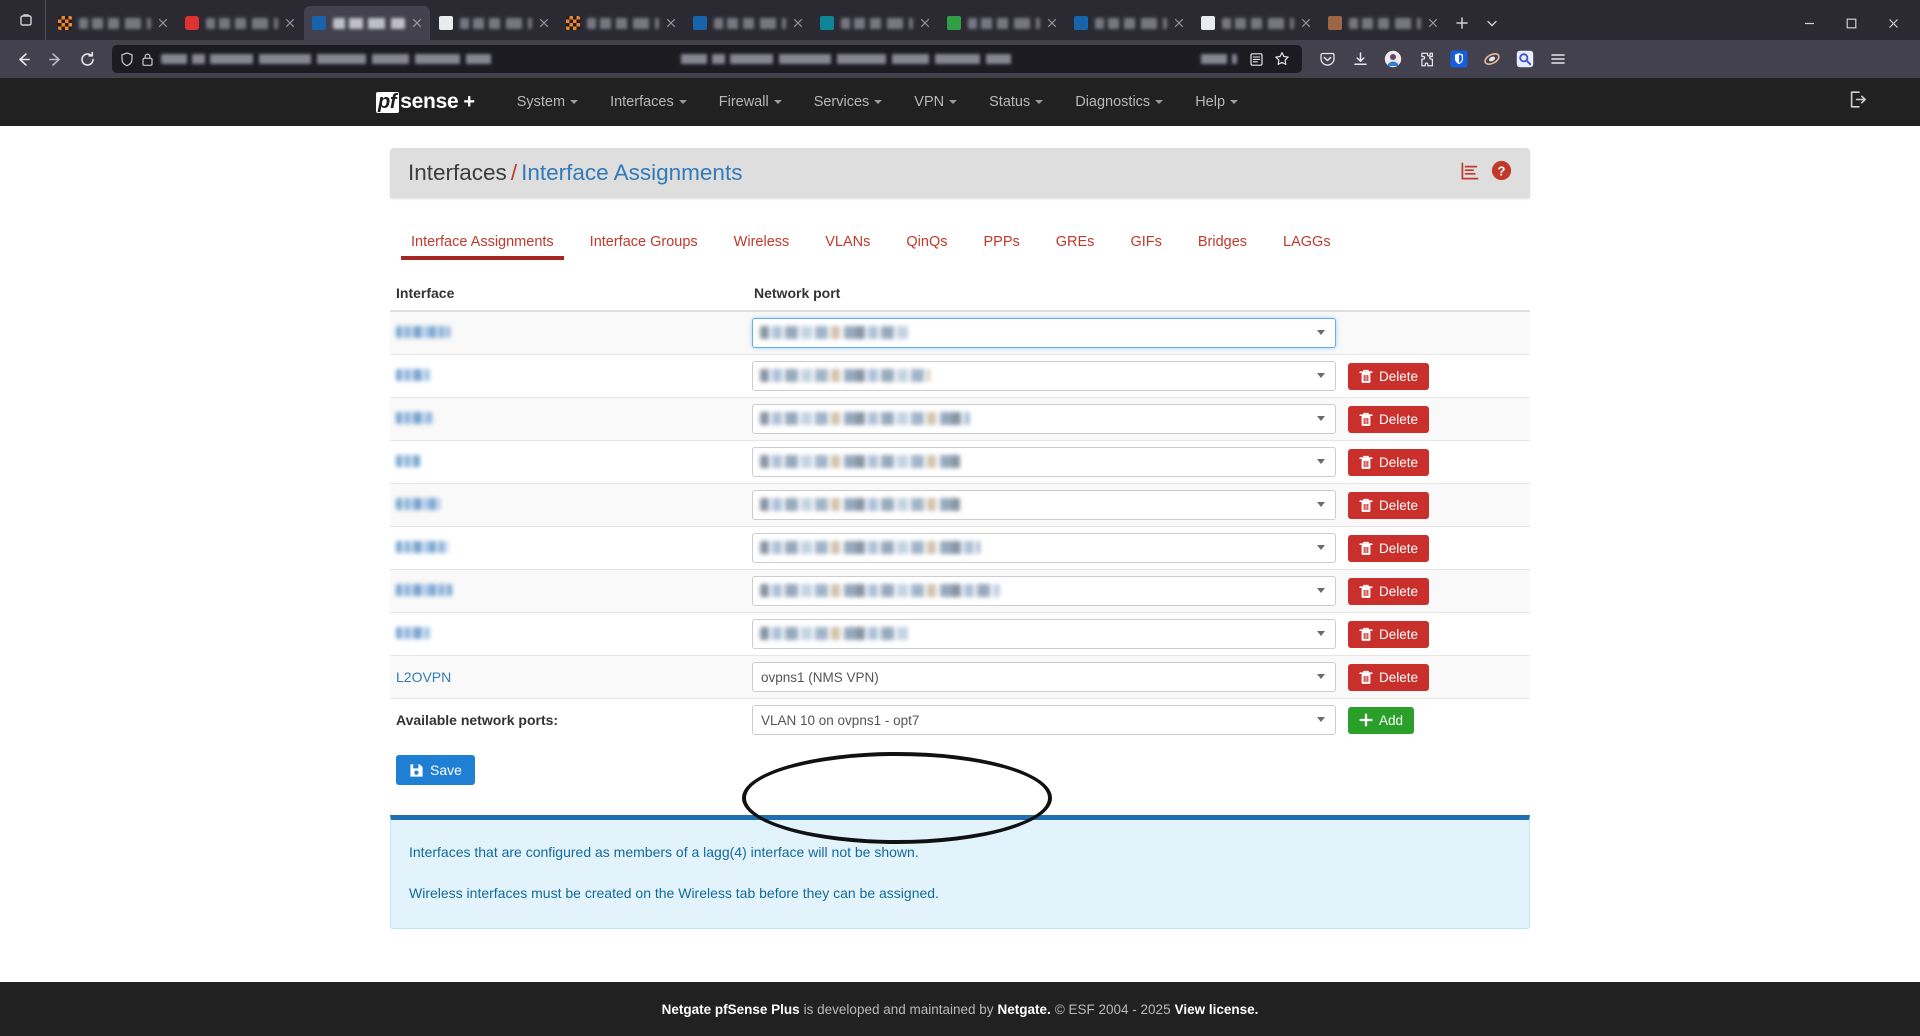  I want to click on footer-company: Netgate., so click(1024, 1009).